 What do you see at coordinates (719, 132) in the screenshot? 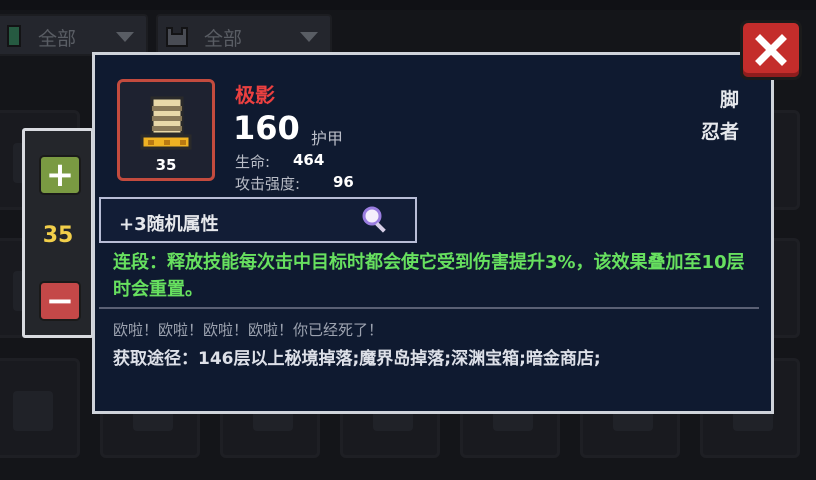
I see `item-class: 忍者` at bounding box center [719, 132].